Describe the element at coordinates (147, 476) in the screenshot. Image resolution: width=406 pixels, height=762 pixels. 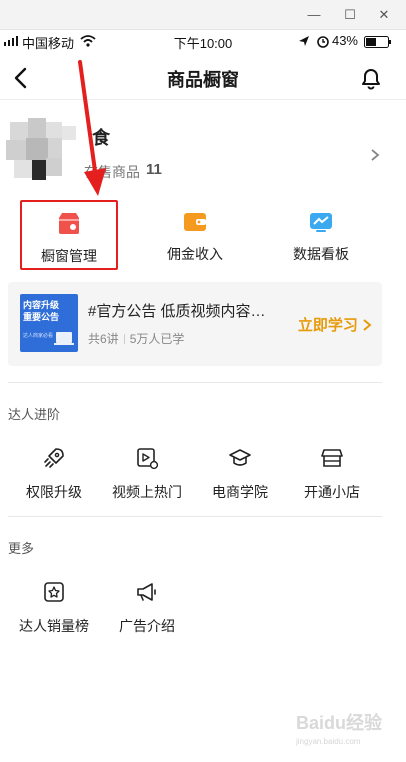
I see `grid-item-video-hot: 视频上热门` at that location.